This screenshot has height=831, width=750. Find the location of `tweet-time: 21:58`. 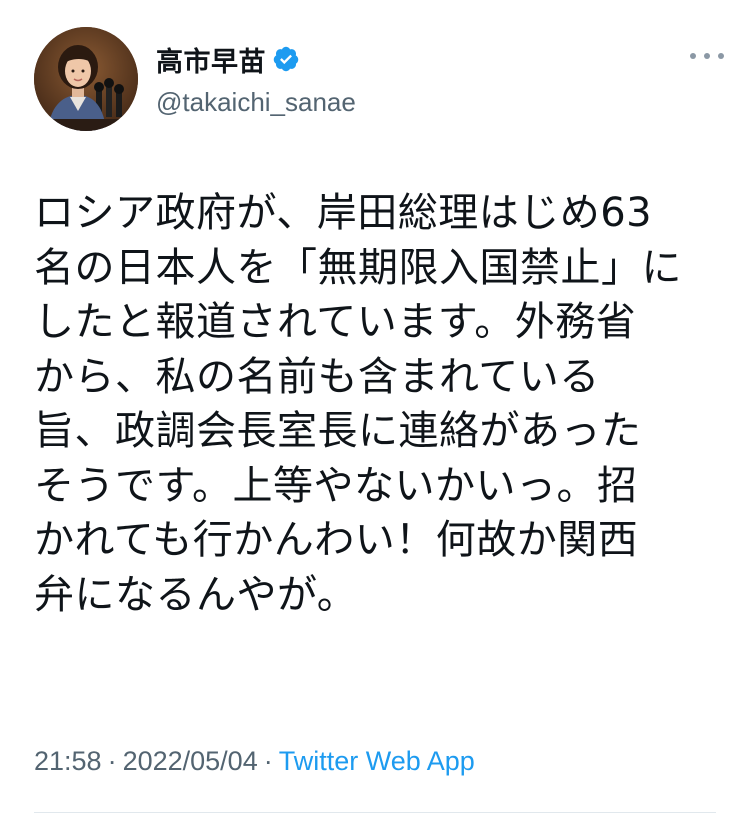

tweet-time: 21:58 is located at coordinates (68, 761).